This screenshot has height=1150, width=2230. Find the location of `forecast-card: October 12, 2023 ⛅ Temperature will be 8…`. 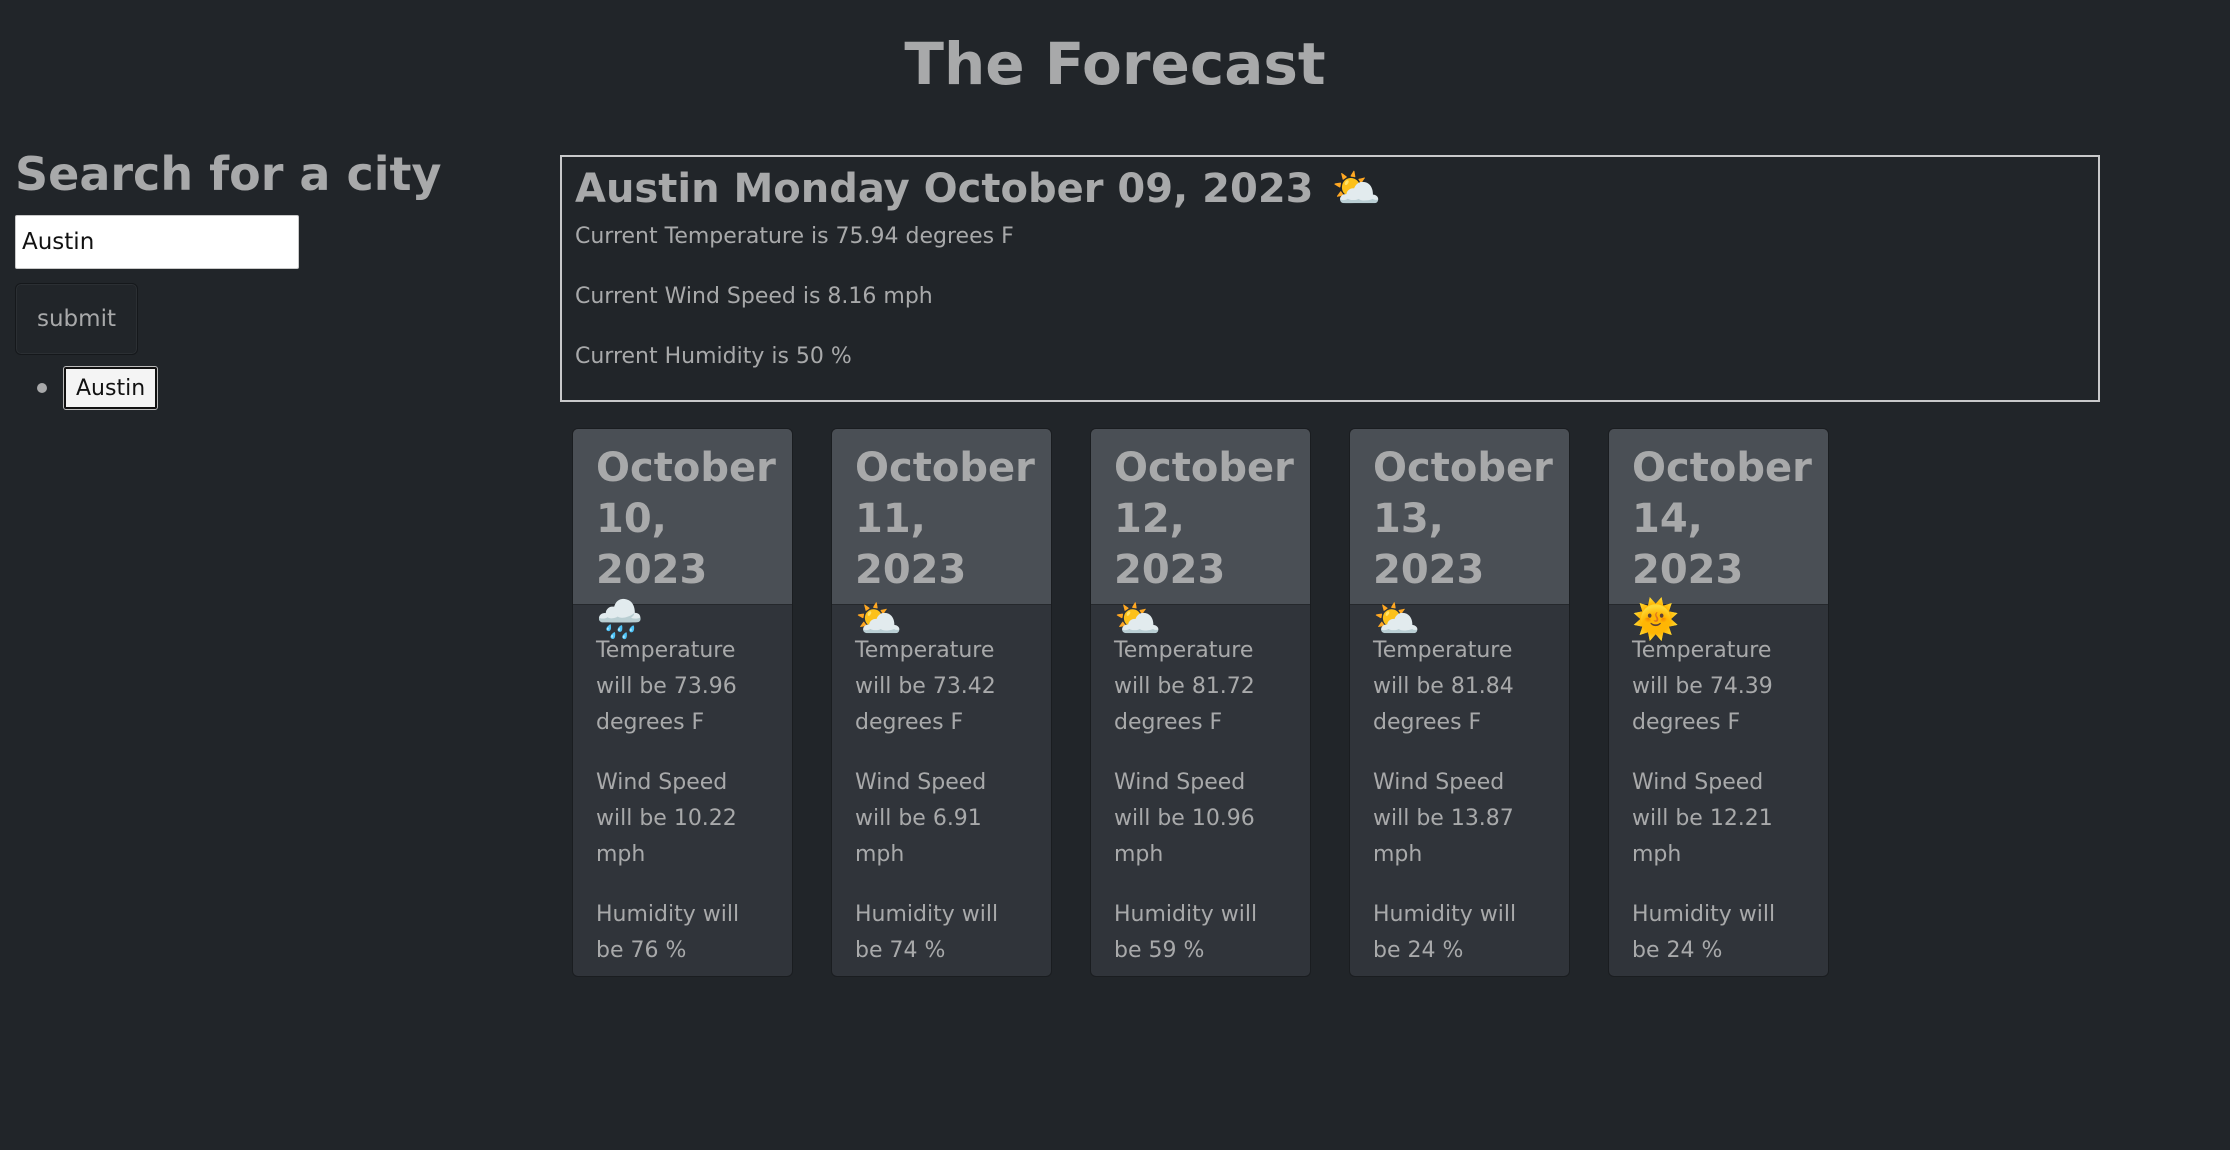

forecast-card: October 12, 2023 ⛅ Temperature will be 8… is located at coordinates (1200, 702).